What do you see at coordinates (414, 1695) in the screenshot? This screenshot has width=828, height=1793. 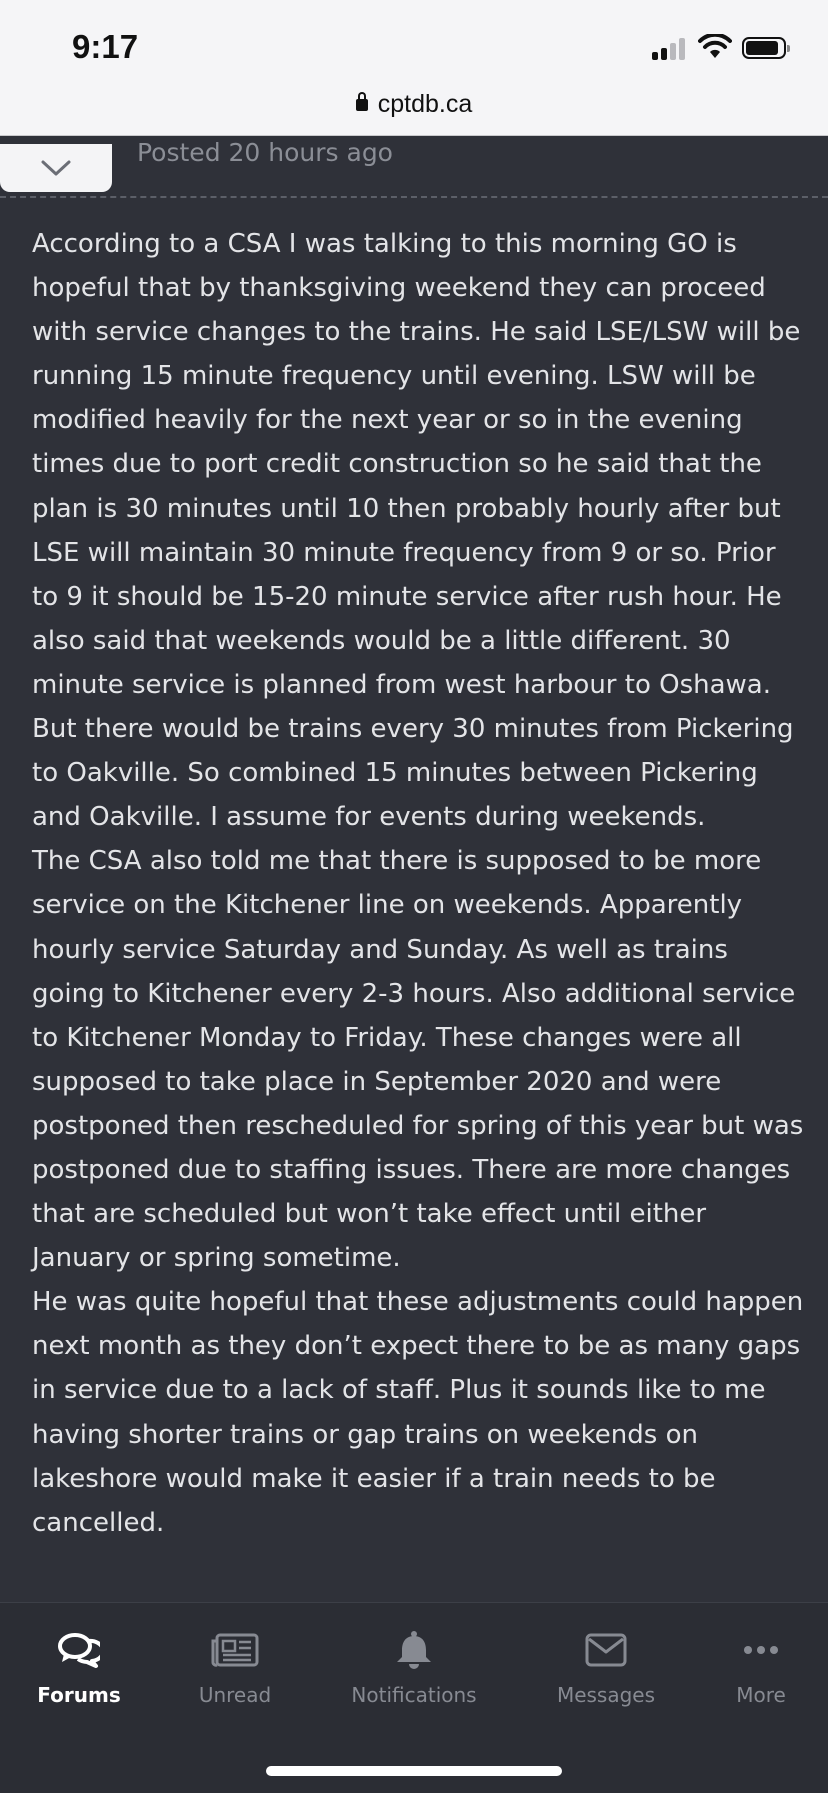 I see `nav-label: Notifications` at bounding box center [414, 1695].